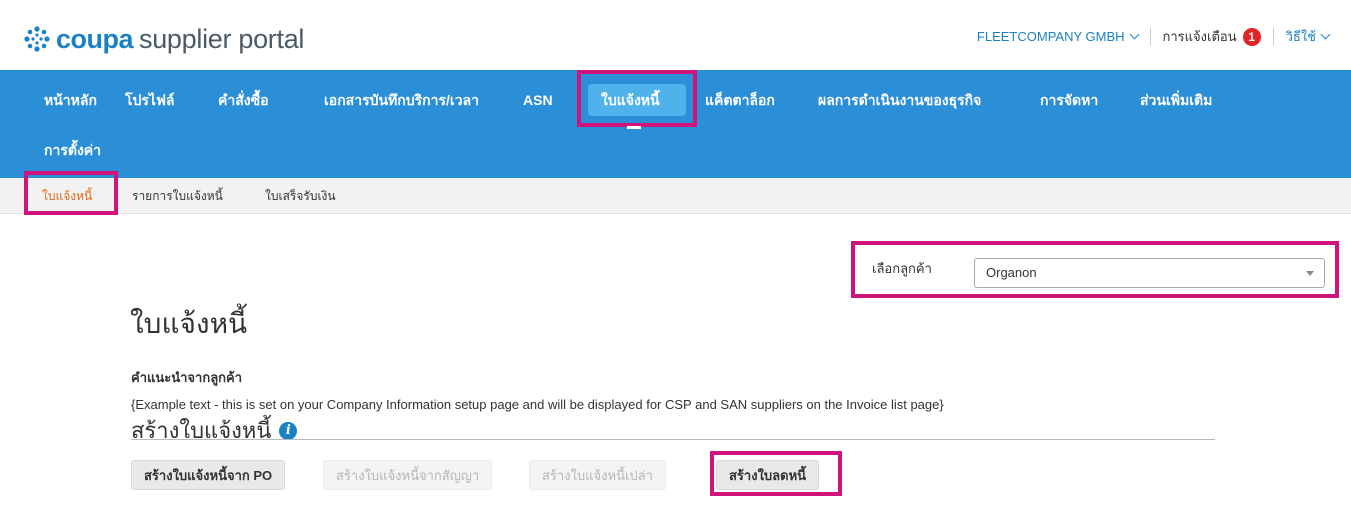 The width and height of the screenshot is (1351, 508). I want to click on company-menu: FLEETCOMPANY GMBH, so click(1057, 36).